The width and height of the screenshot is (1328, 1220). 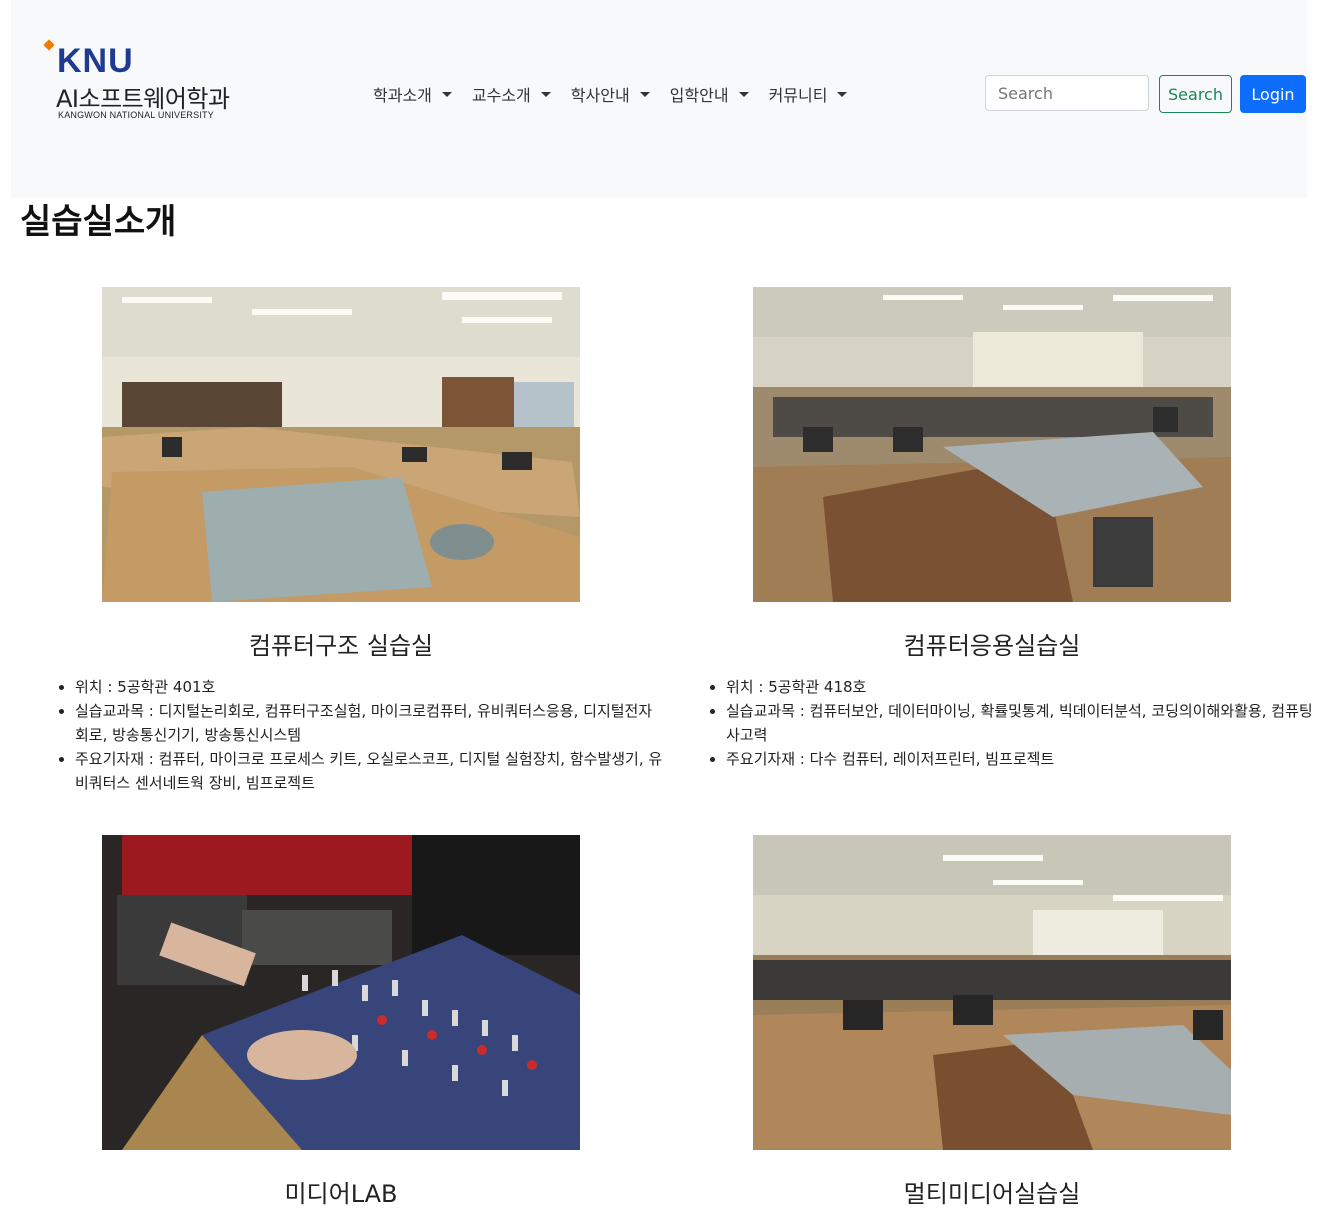 I want to click on logo-text: KNU, so click(x=95, y=61).